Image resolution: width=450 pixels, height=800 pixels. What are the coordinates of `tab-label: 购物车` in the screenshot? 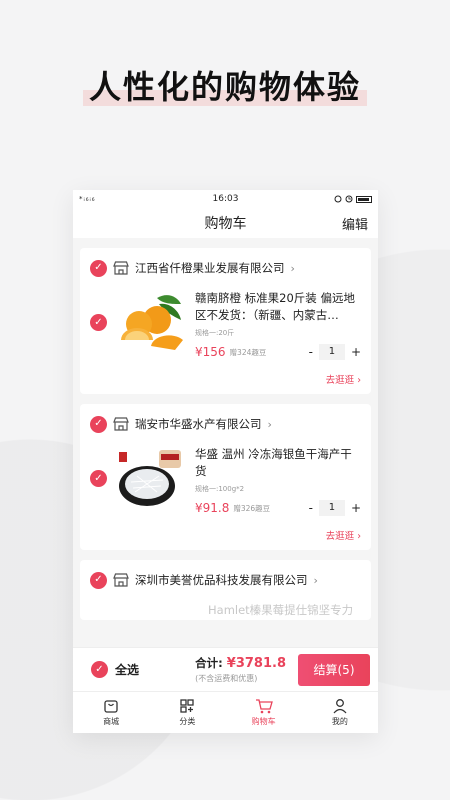 It's located at (263, 721).